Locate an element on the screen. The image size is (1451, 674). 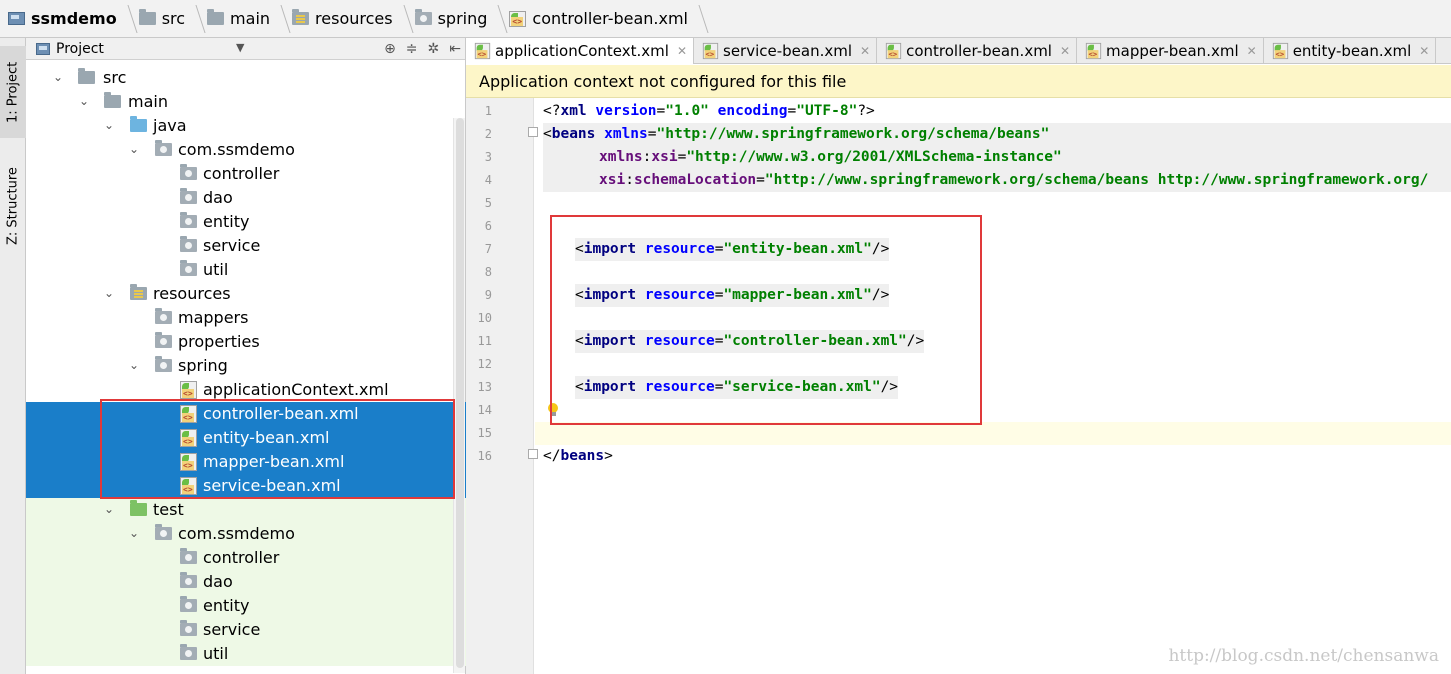
breadcrumb-item-resources: resources is located at coordinates (351, 19).